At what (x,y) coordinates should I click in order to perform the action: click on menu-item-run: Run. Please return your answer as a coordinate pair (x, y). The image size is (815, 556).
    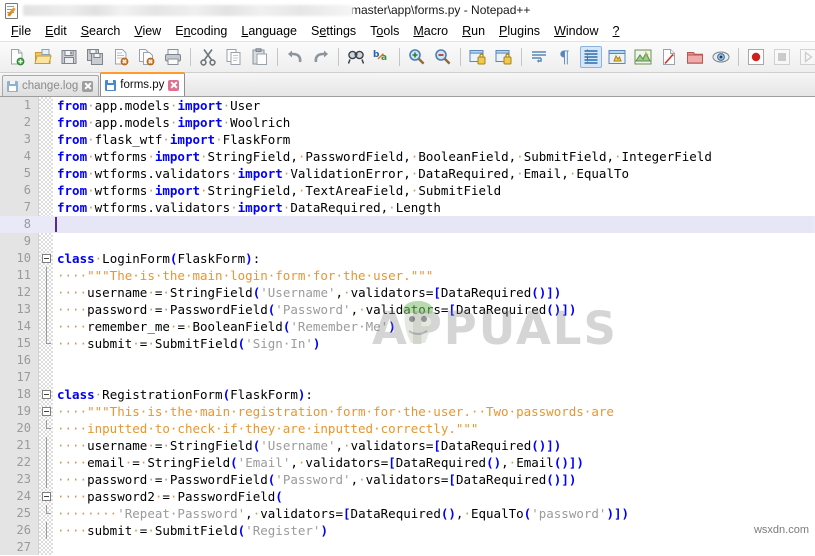
    Looking at the image, I should click on (473, 31).